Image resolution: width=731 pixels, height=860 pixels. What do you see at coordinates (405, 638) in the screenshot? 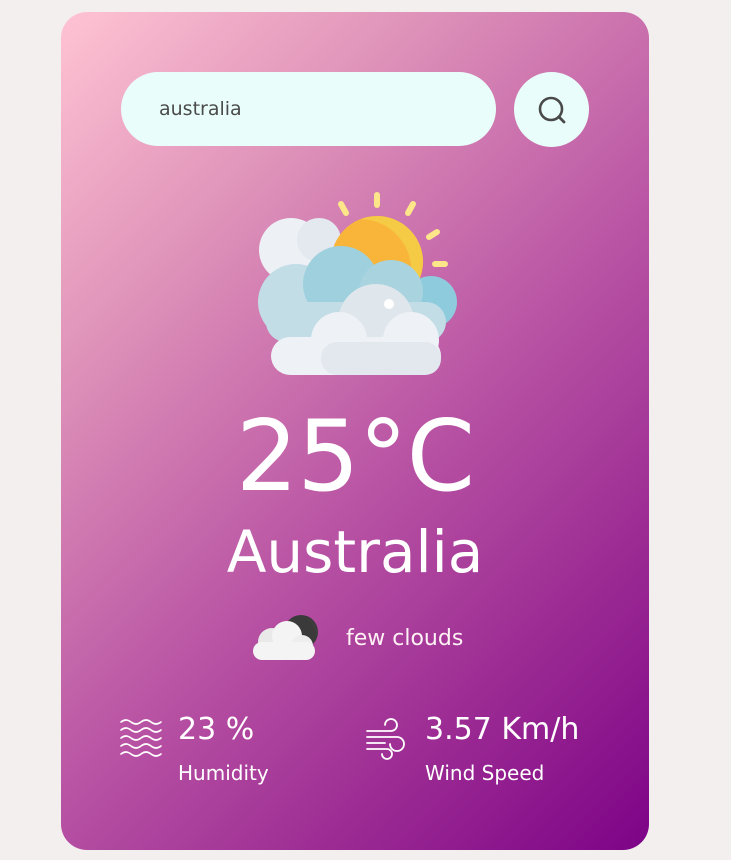
I see `weather-description: few clouds` at bounding box center [405, 638].